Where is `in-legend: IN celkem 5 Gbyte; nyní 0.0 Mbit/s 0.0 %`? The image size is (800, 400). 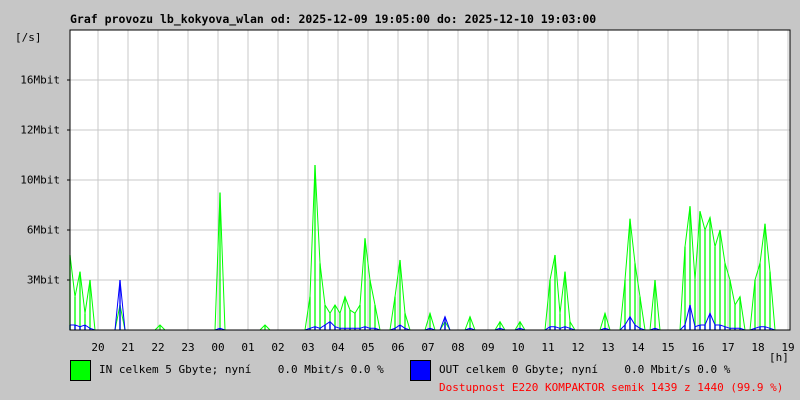
in-legend: IN celkem 5 Gbyte; nyní 0.0 Mbit/s 0.0 % is located at coordinates (241, 369).